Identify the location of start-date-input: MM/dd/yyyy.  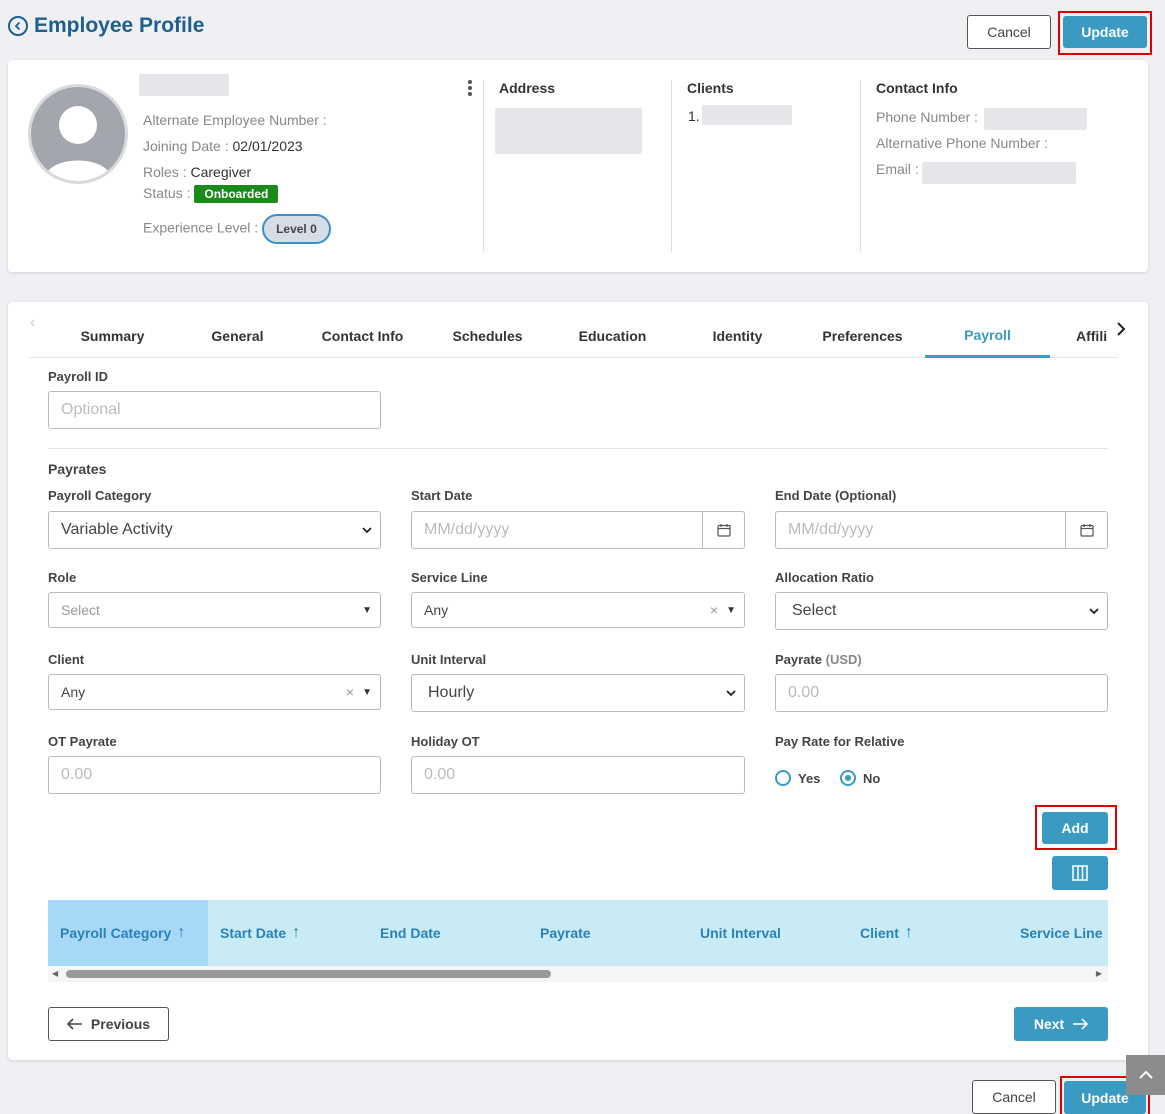
(578, 530).